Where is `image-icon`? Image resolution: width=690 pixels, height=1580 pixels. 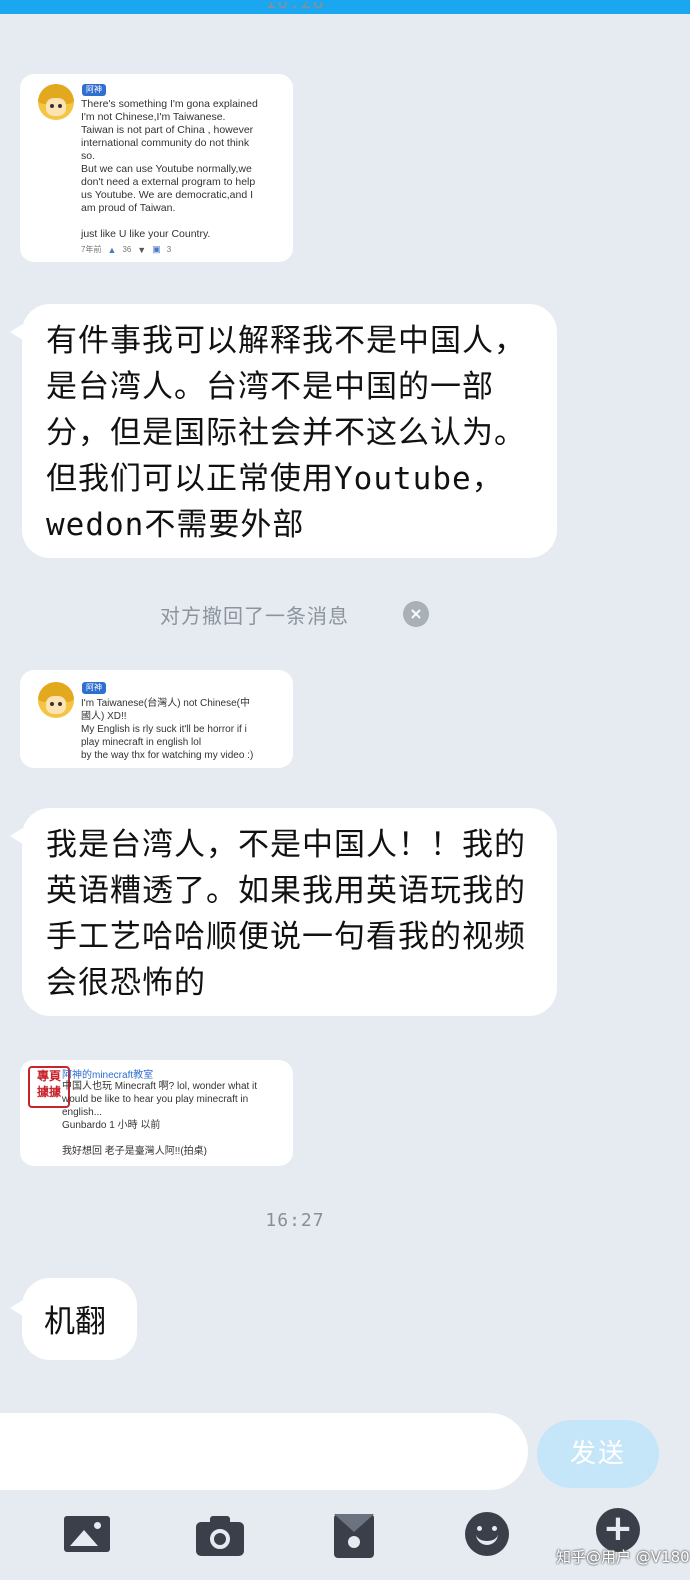 image-icon is located at coordinates (89, 1535).